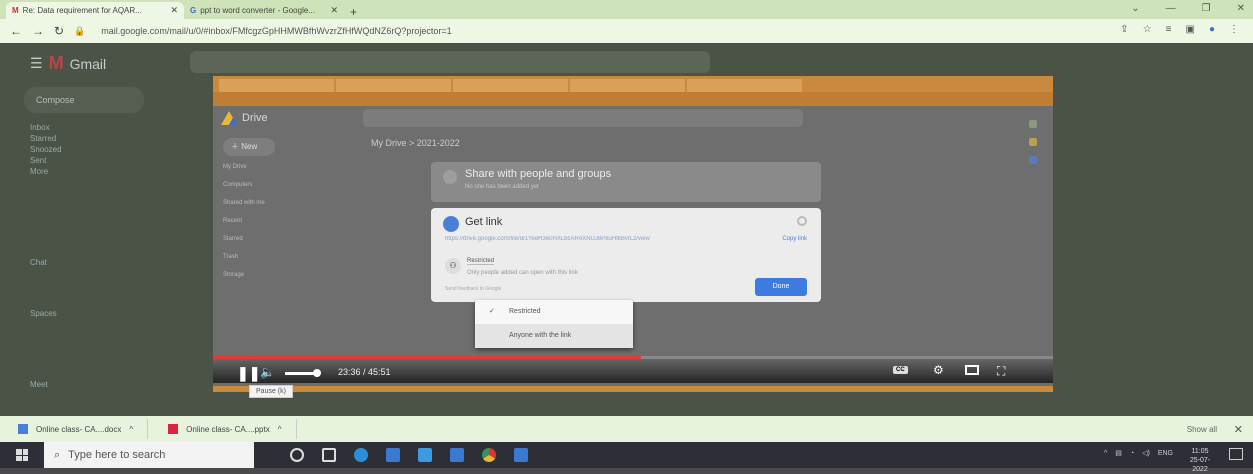 The width and height of the screenshot is (1253, 474). Describe the element at coordinates (95, 314) in the screenshot. I see `sidebar-item-spaces: Spaces` at that location.